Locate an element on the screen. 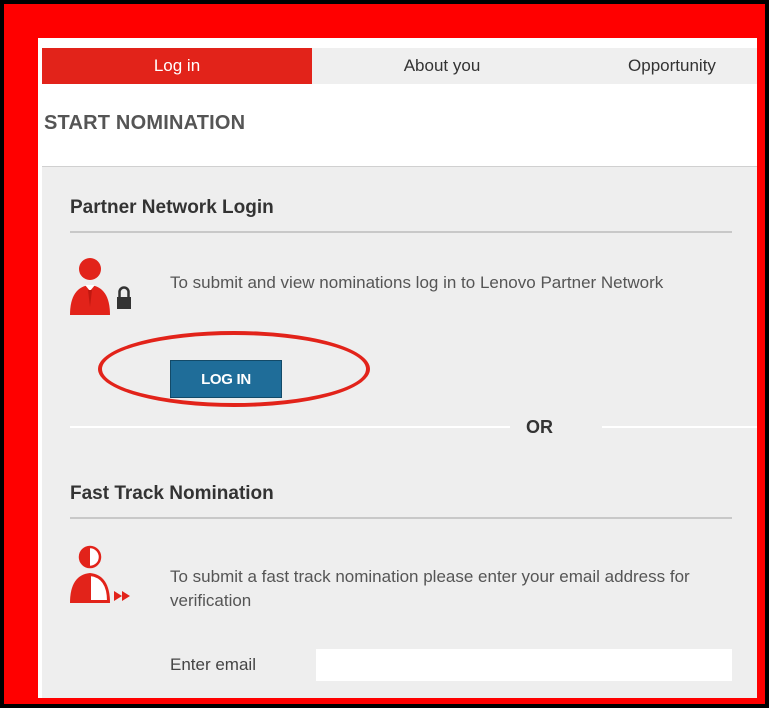 The height and width of the screenshot is (708, 769). user-lock-icon is located at coordinates (108, 287).